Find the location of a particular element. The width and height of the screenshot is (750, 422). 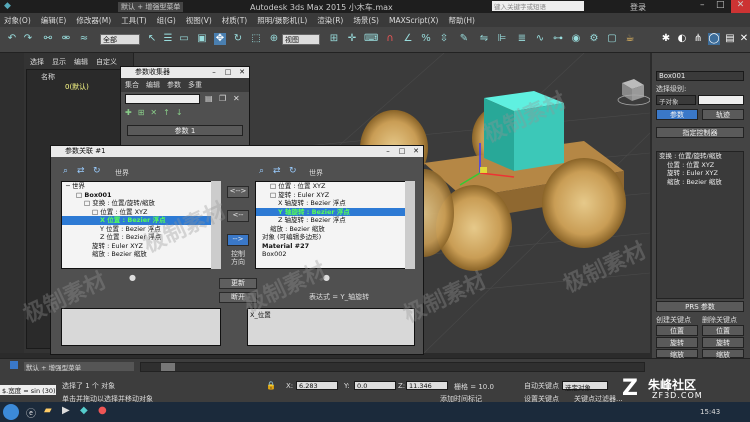

bind-space-icon: ≈ is located at coordinates (84, 39).